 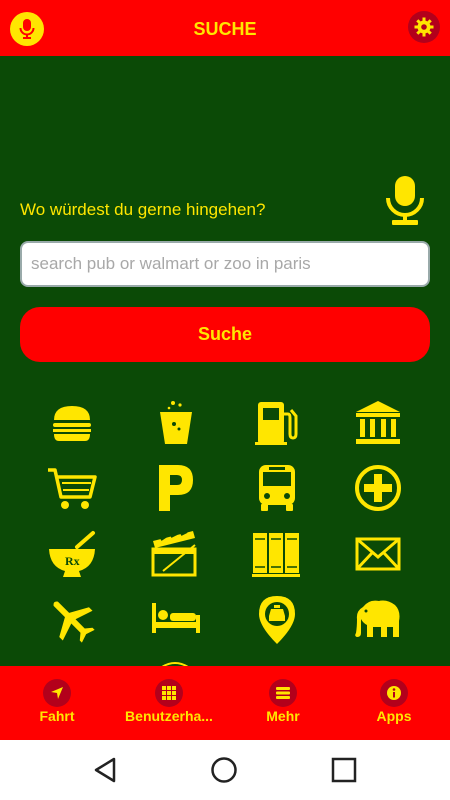 What do you see at coordinates (57, 716) in the screenshot?
I see `nav-item-label: Fahrt` at bounding box center [57, 716].